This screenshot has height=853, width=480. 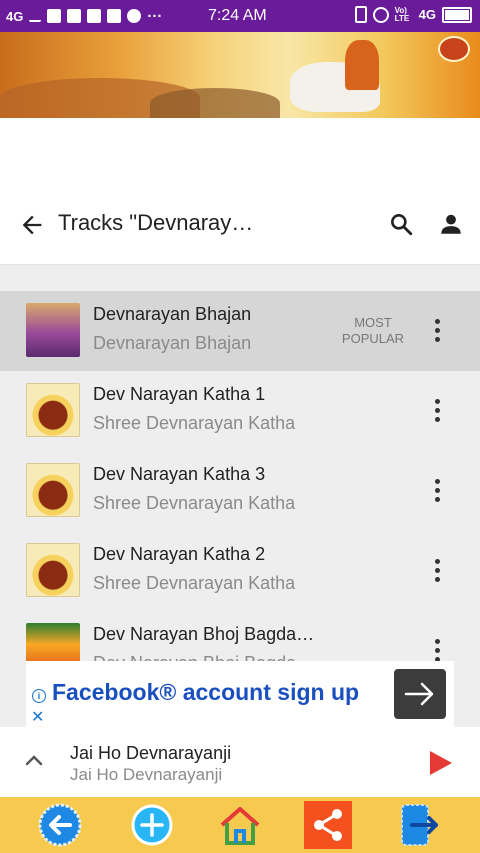 I want to click on home-icon, so click(x=240, y=825).